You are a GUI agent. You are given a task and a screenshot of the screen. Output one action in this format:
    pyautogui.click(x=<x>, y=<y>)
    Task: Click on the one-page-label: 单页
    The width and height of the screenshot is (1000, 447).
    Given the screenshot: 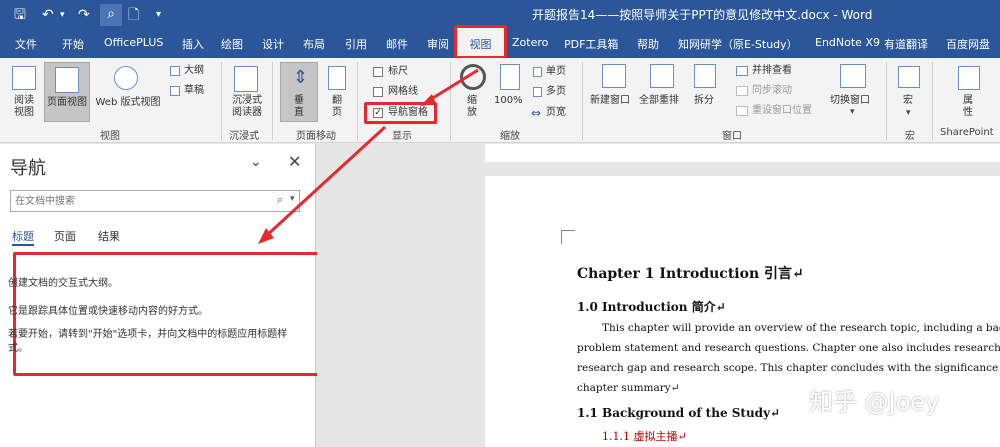 What is the action you would take?
    pyautogui.click(x=556, y=72)
    